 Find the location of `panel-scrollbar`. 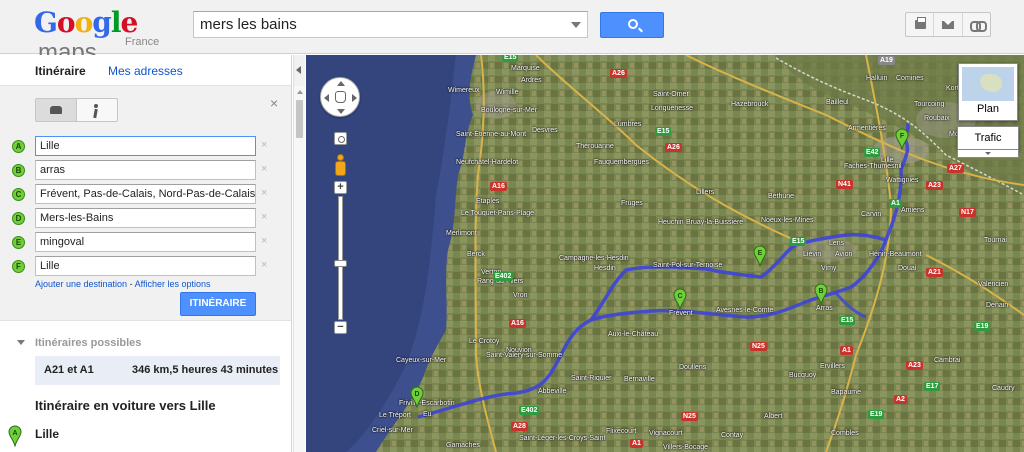

panel-scrollbar is located at coordinates (299, 269).